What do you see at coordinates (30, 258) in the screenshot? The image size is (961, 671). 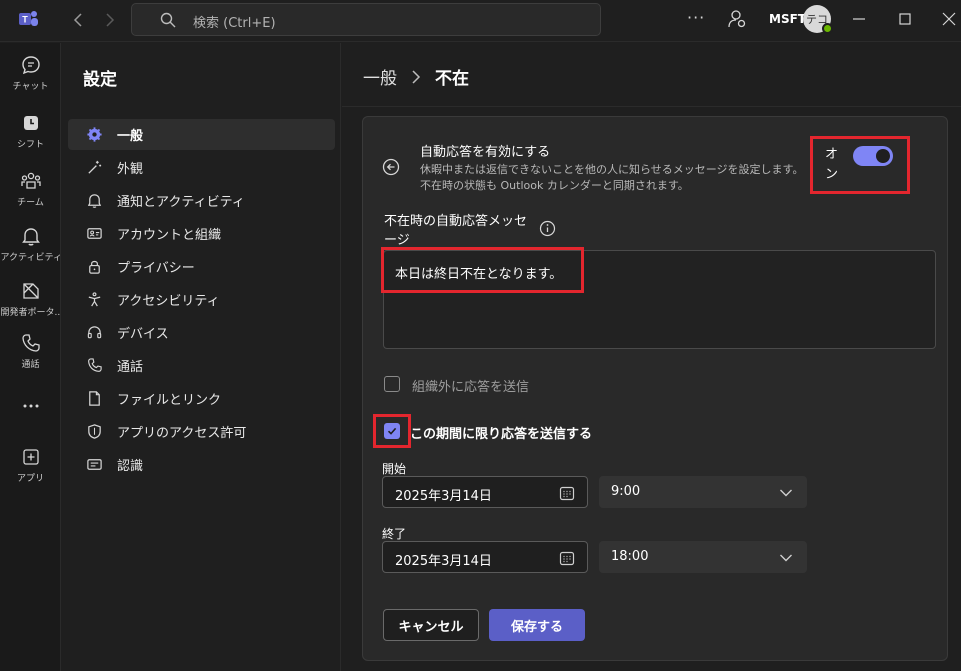 I see `rail-label: アクティビティ` at bounding box center [30, 258].